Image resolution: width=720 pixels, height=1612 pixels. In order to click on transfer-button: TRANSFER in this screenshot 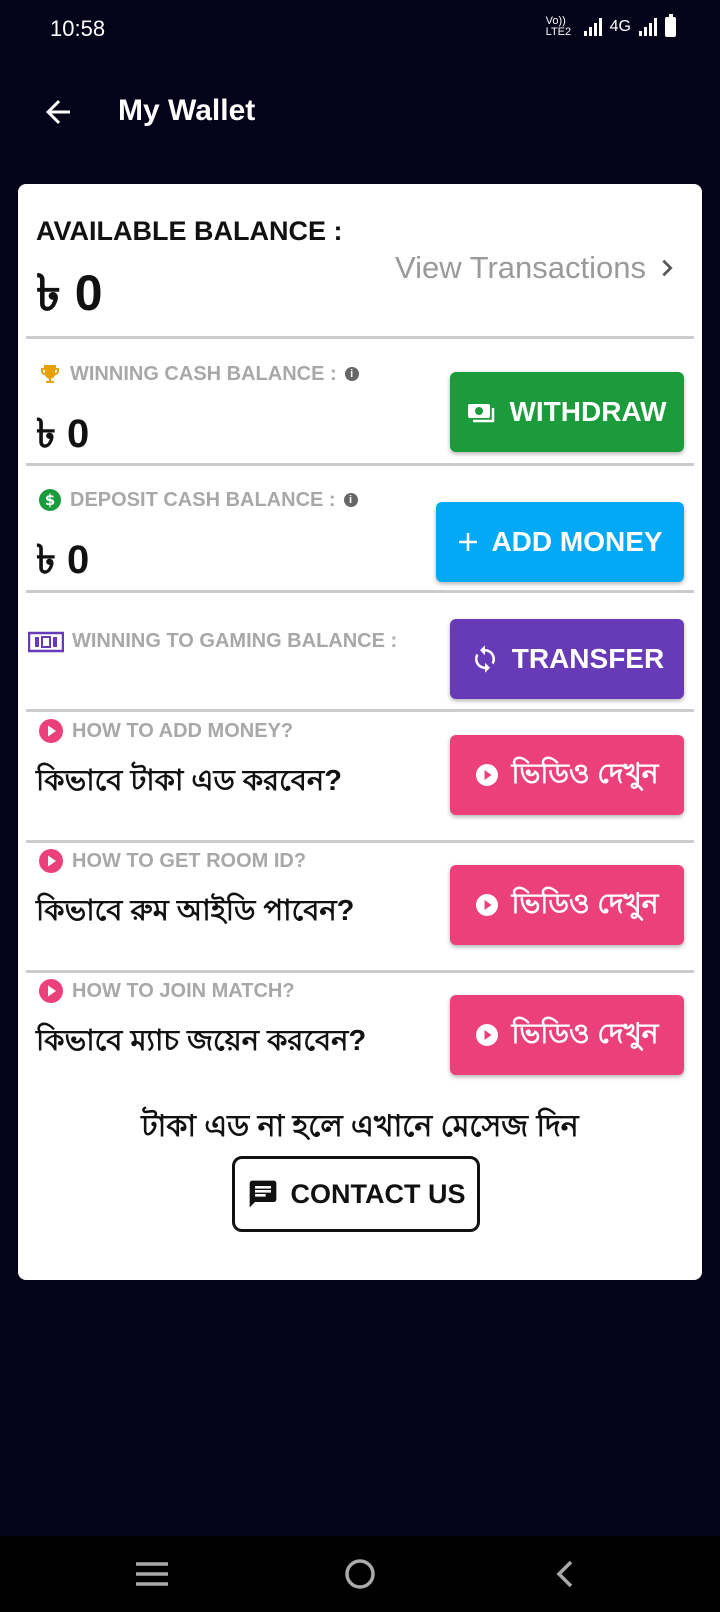, I will do `click(567, 659)`.